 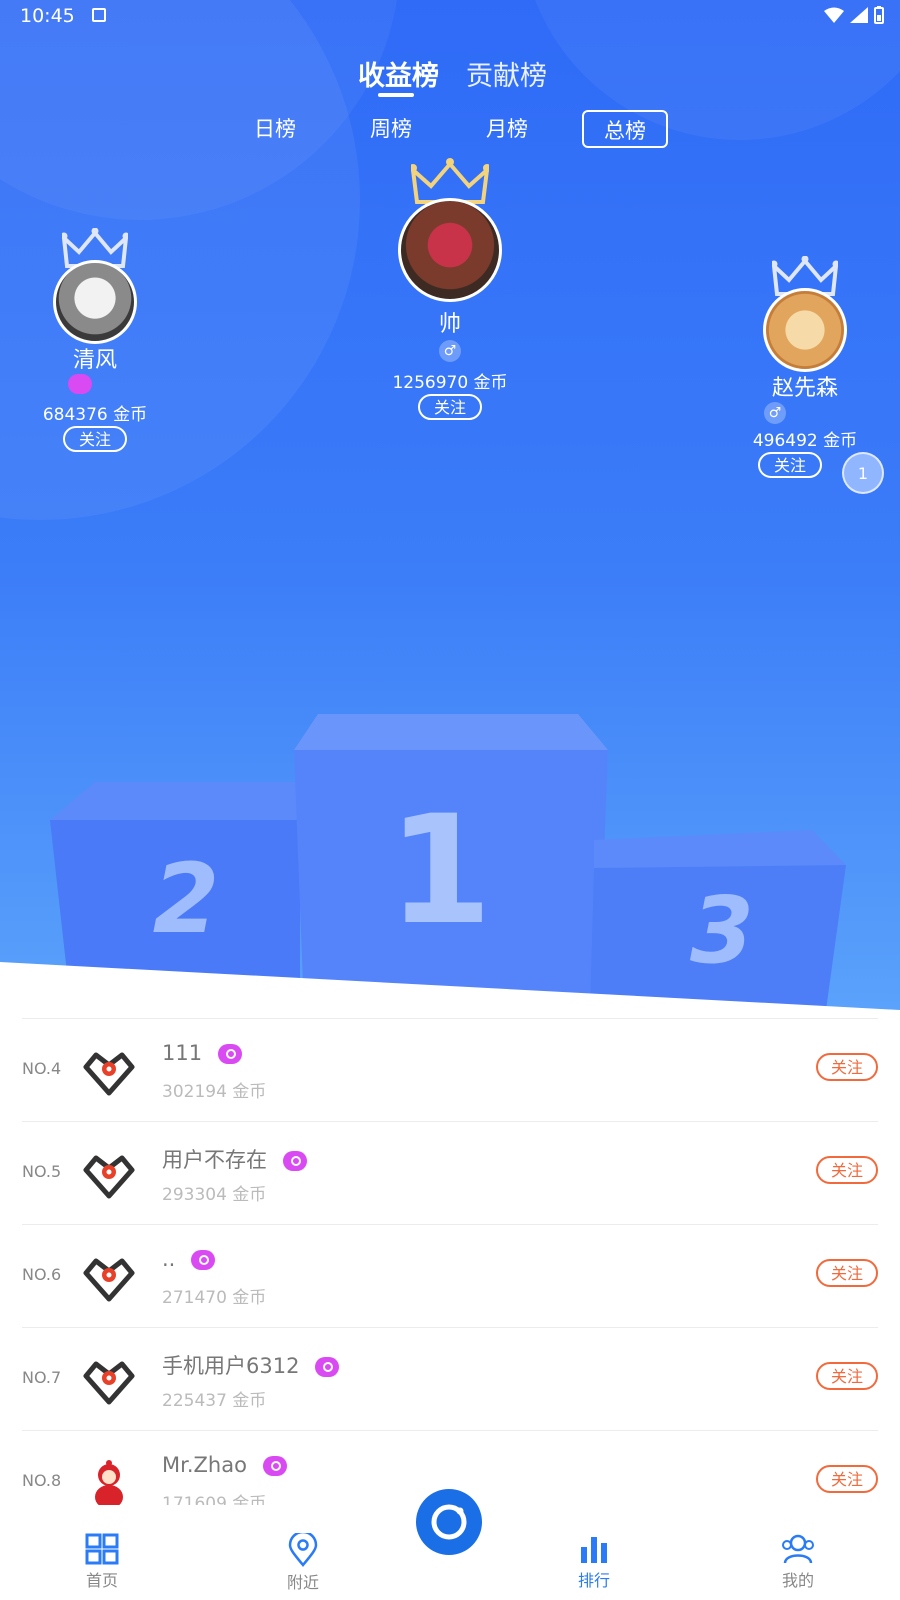 I want to click on floating-badge: 1, so click(x=863, y=473).